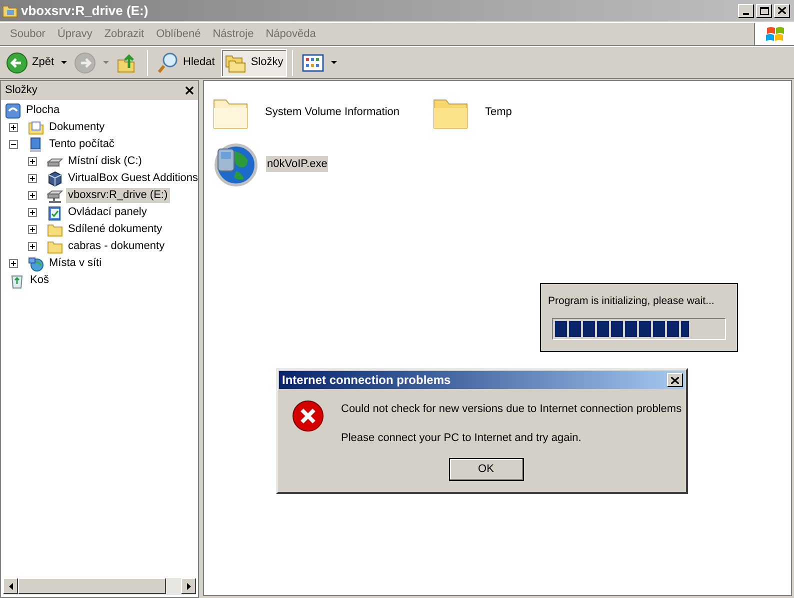  Describe the element at coordinates (39, 280) in the screenshot. I see `tree-item: Koš` at that location.